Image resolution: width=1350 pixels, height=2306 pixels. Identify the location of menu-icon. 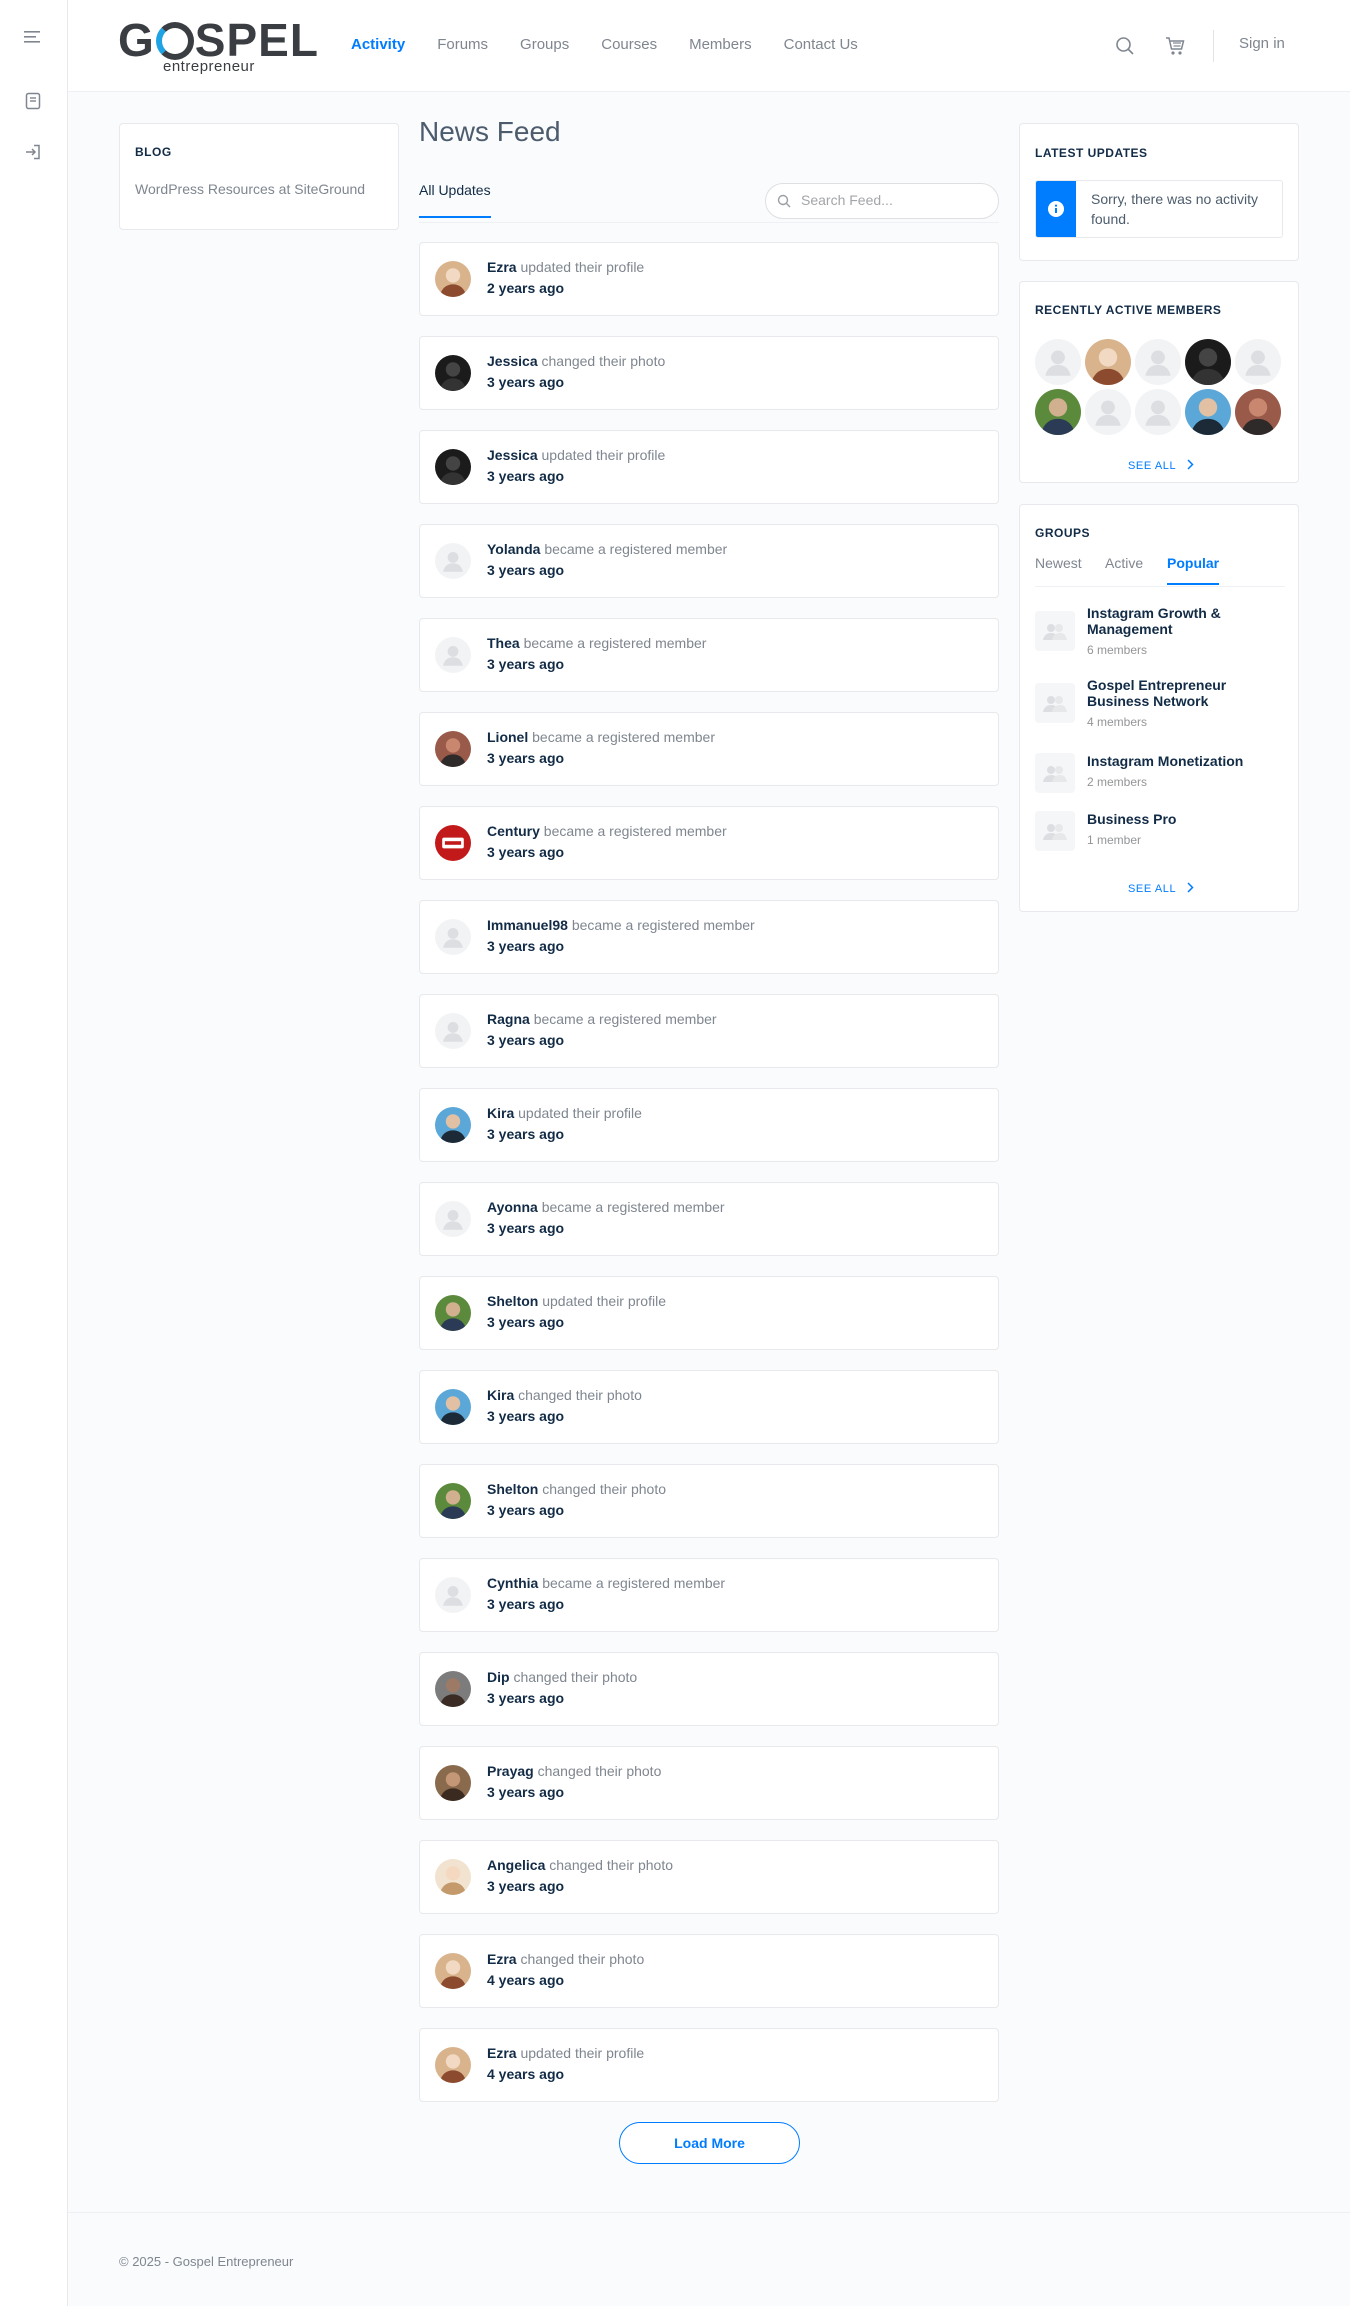
(33, 37).